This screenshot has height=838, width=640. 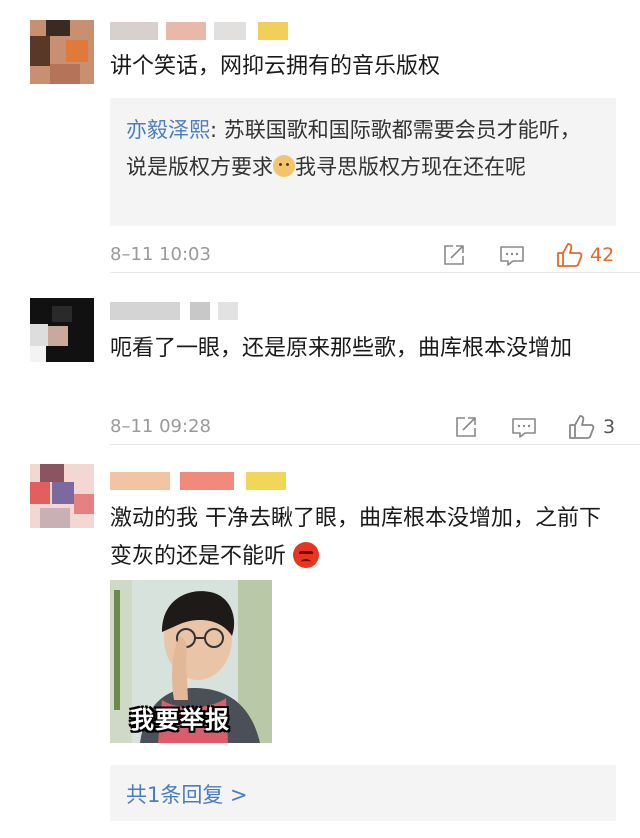 What do you see at coordinates (355, 537) in the screenshot?
I see `comment-text-content: 激动的我 干净去瞅了眼，曲库根本没增加，之前下变灰的还是不能听` at bounding box center [355, 537].